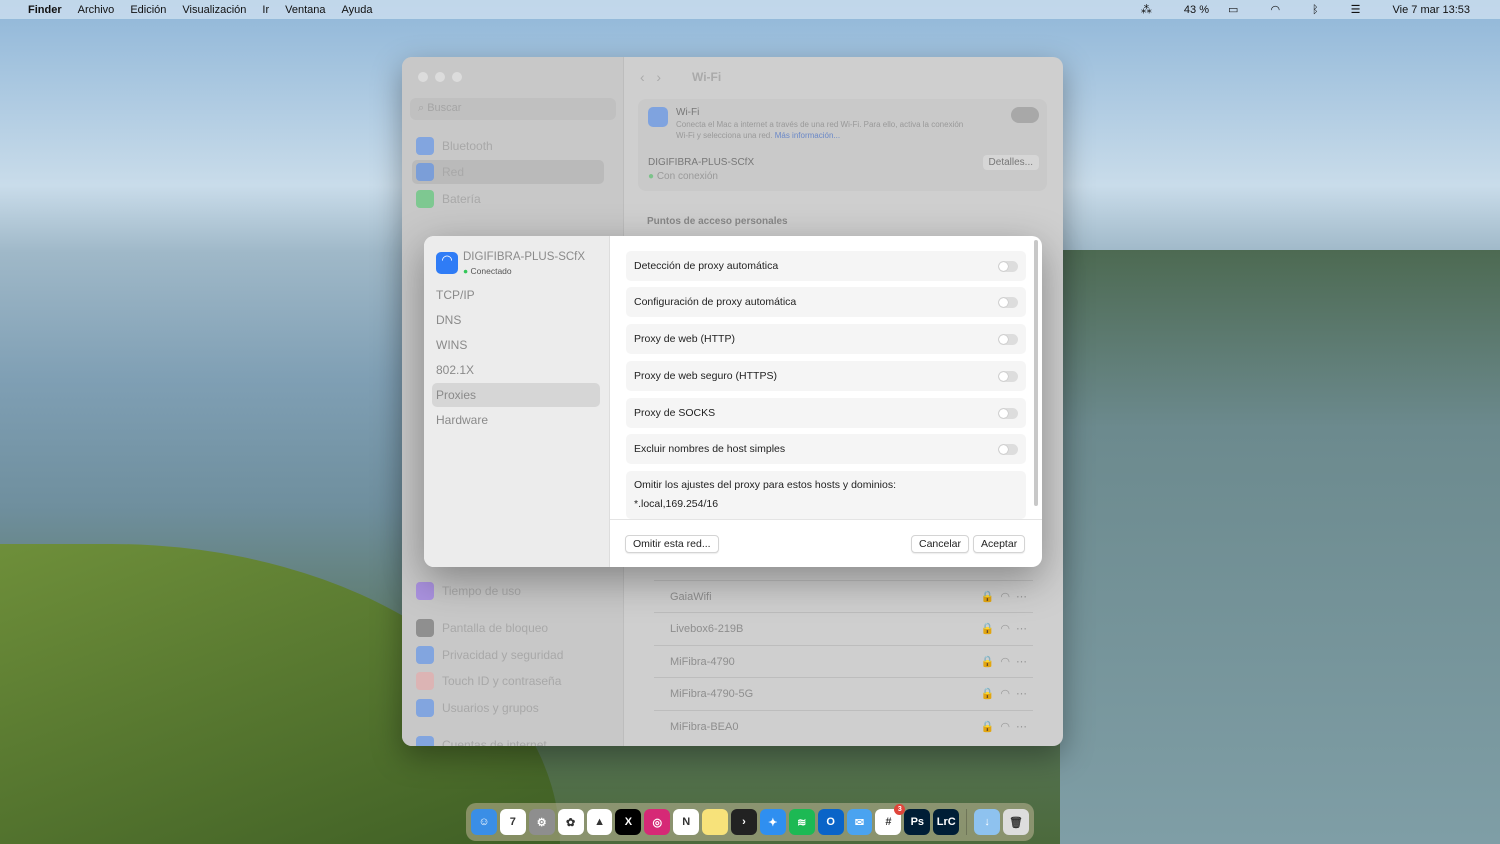  What do you see at coordinates (987, 822) in the screenshot?
I see `dock-downloads-icon: ↓` at bounding box center [987, 822].